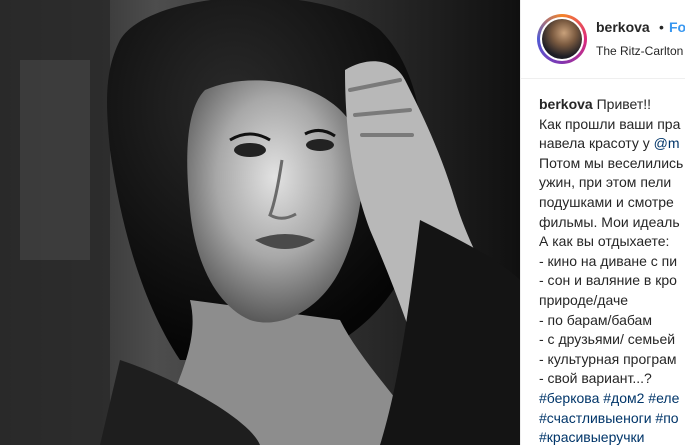 The height and width of the screenshot is (445, 685). I want to click on hashtag-link: #беркова #дом2 #еле, so click(612, 399).